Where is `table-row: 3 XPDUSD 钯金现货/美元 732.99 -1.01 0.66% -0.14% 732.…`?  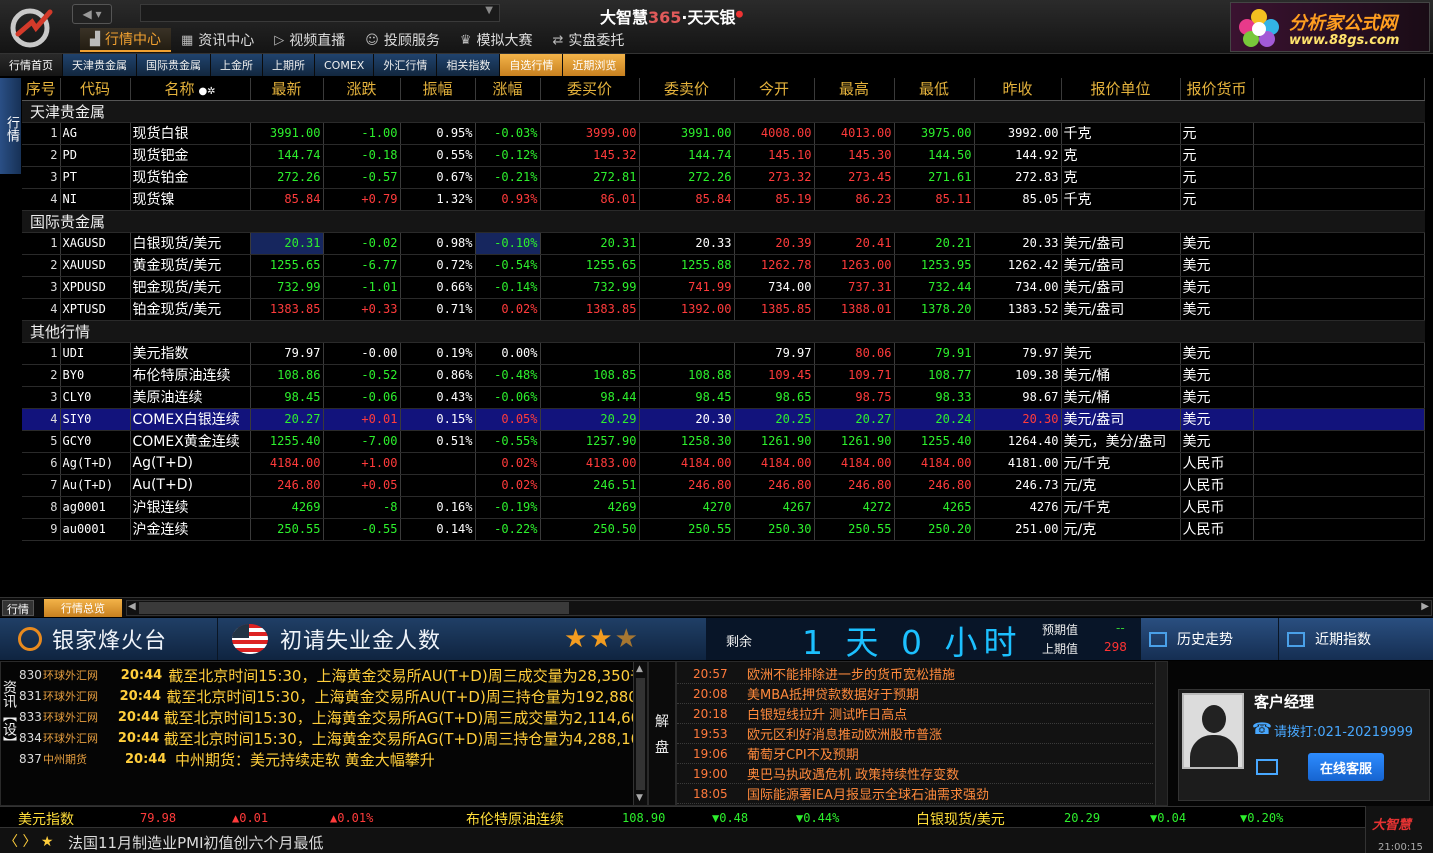 table-row: 3 XPDUSD 钯金现货/美元 732.99 -1.01 0.66% -0.14% 732.… is located at coordinates (723, 287).